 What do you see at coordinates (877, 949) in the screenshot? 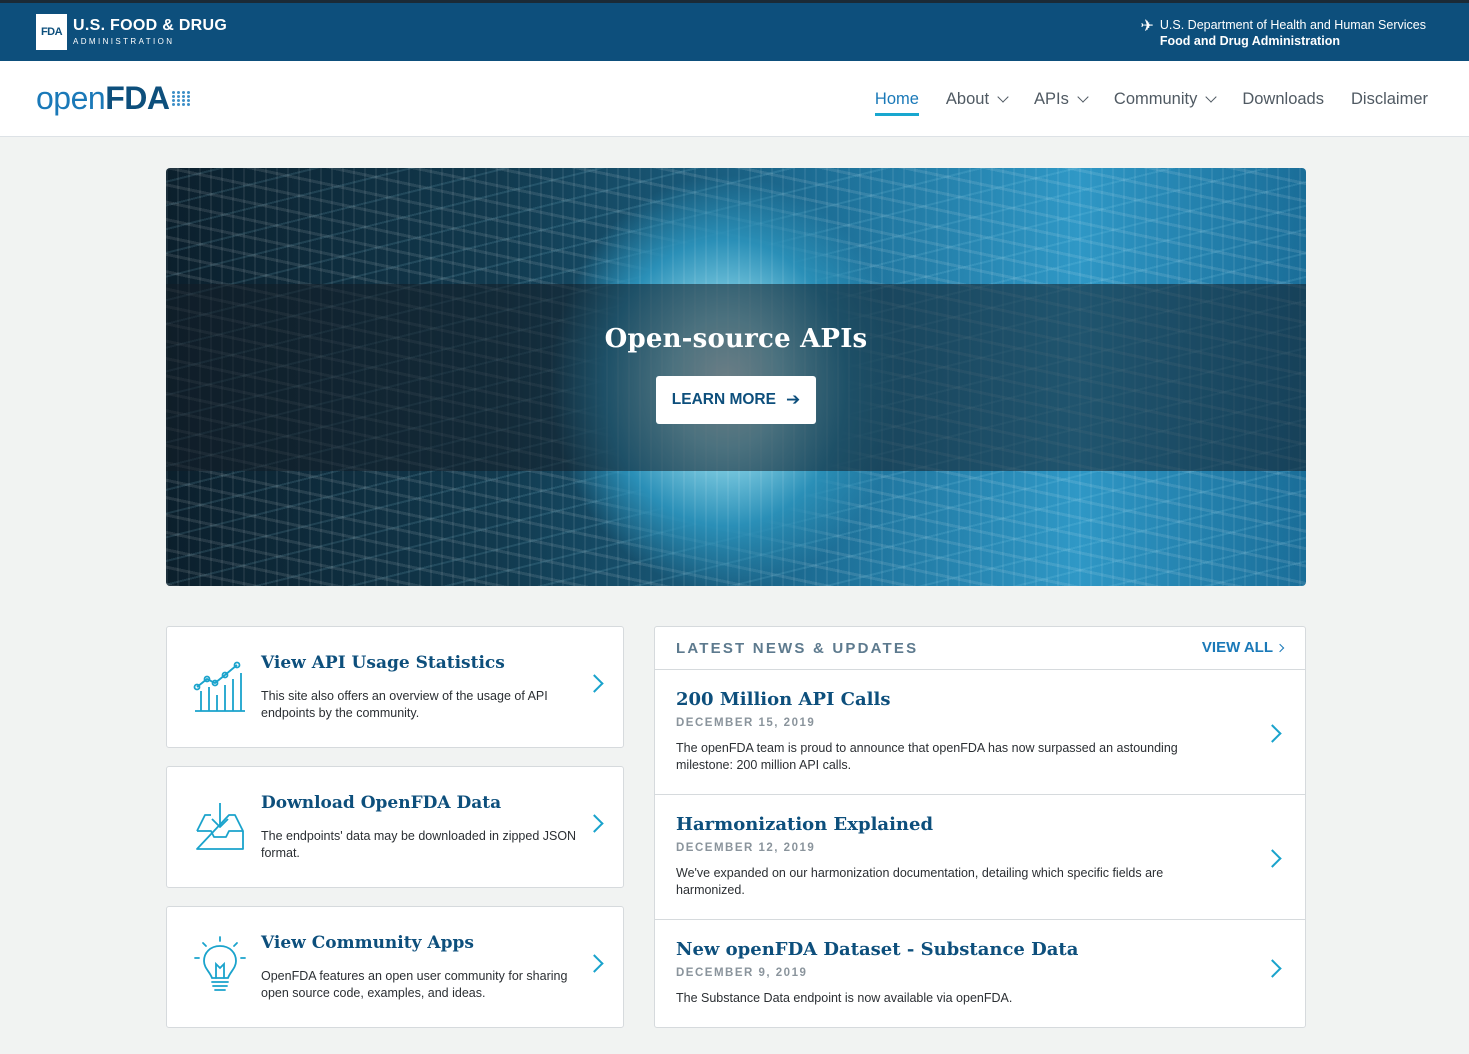
I see `news-title: New openFDA Dataset - Substance Data` at bounding box center [877, 949].